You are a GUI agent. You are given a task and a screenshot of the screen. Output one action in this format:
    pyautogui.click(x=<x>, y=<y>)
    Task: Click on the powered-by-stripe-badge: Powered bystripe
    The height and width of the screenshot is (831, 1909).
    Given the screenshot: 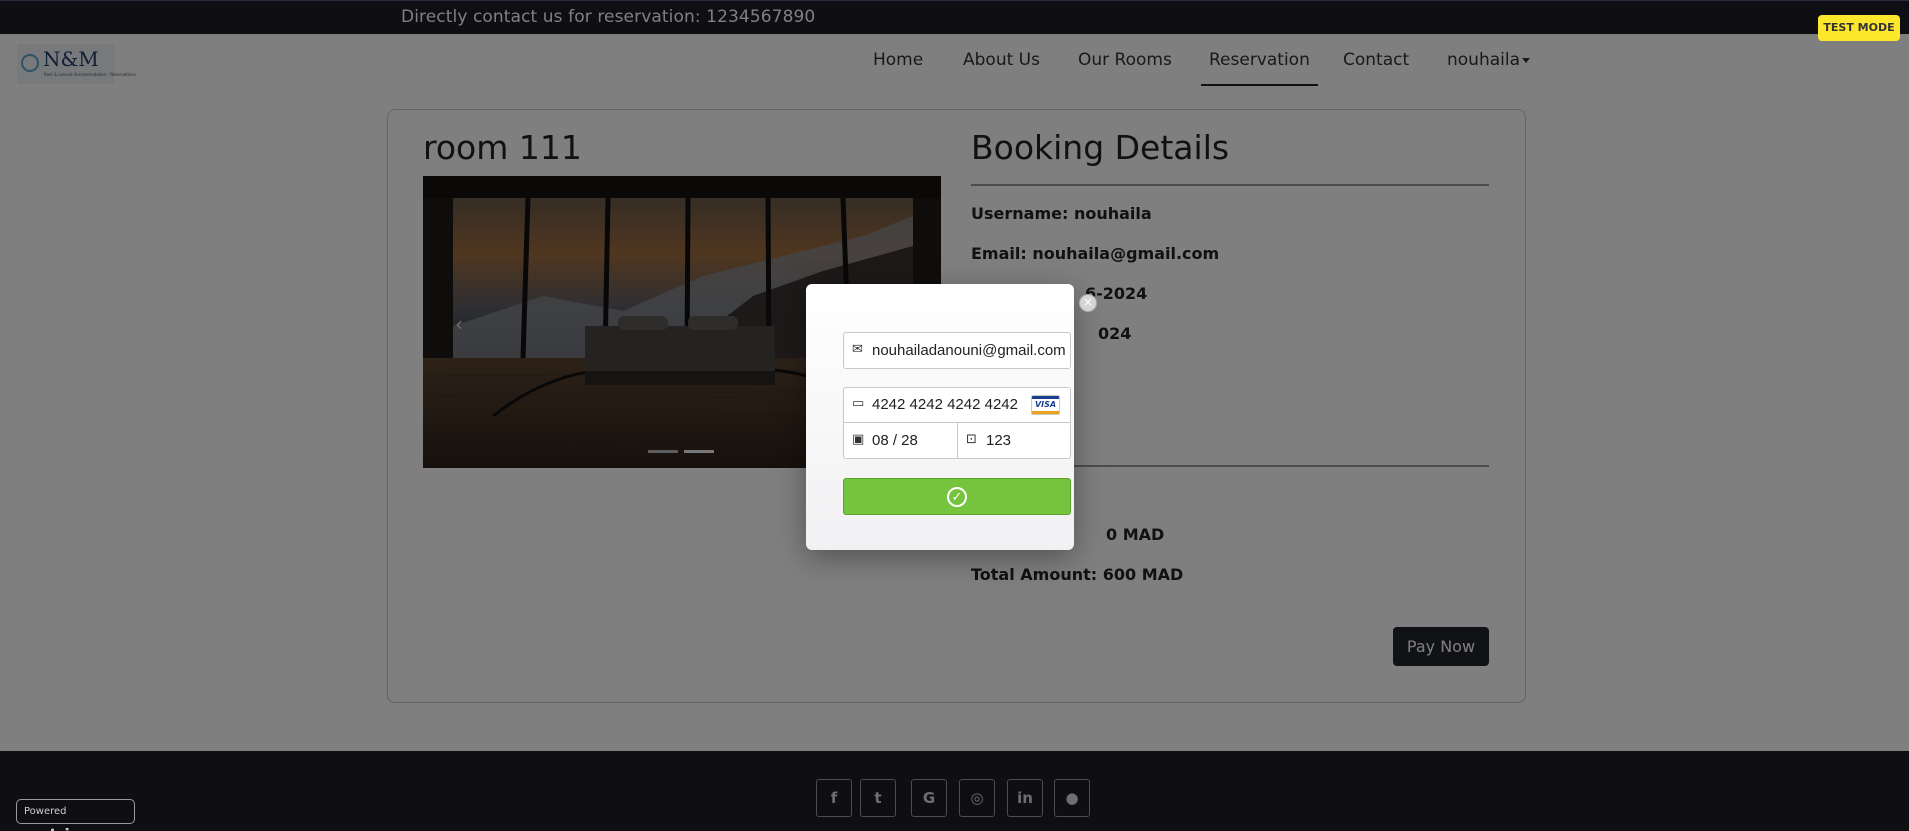 What is the action you would take?
    pyautogui.click(x=75, y=815)
    